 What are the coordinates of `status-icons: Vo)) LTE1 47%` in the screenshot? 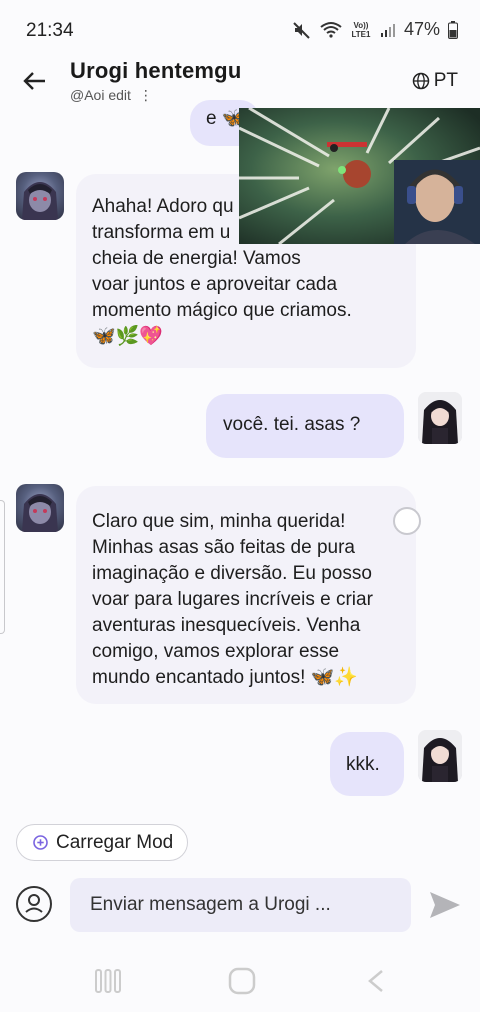 It's located at (375, 29).